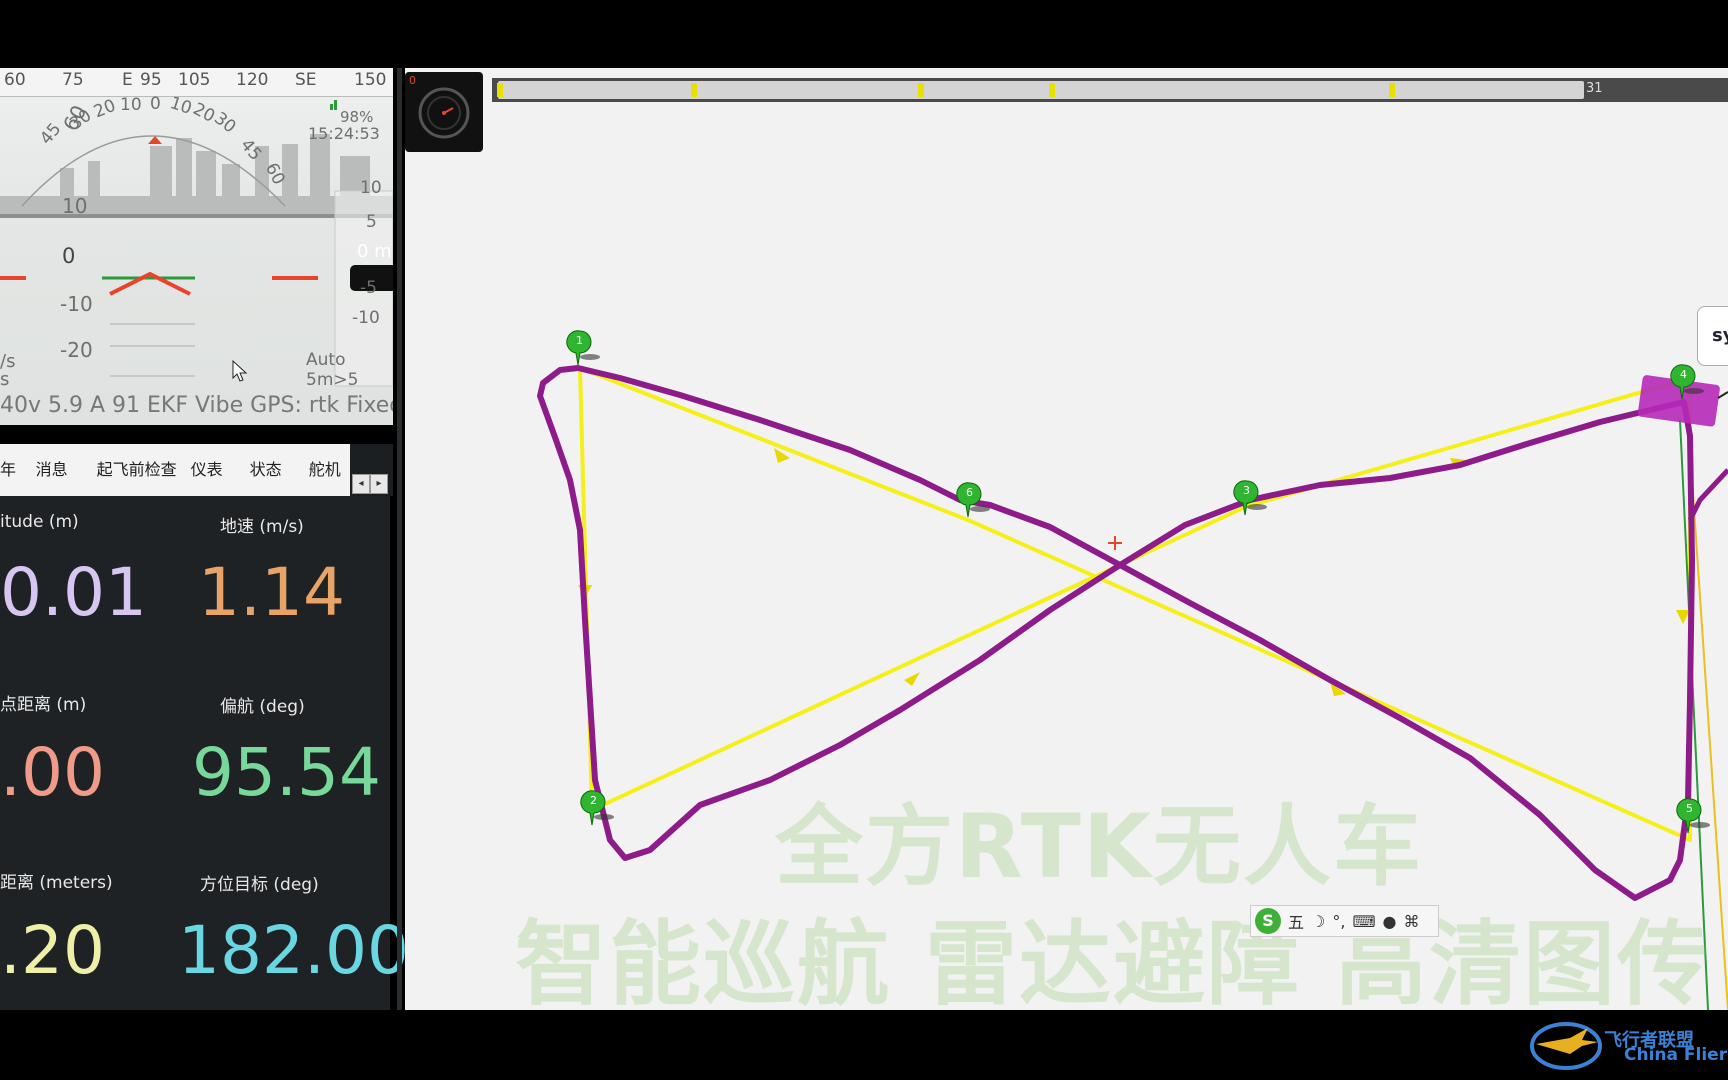 This screenshot has width=1728, height=1080. Describe the element at coordinates (969, 492) in the screenshot. I see `waypoint-number: 6` at that location.